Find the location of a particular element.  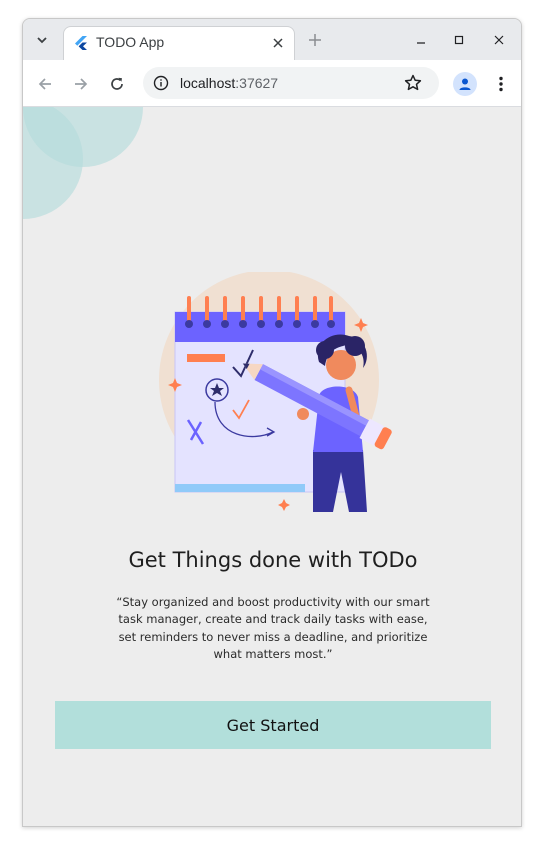

maximize-button is located at coordinates (459, 40).